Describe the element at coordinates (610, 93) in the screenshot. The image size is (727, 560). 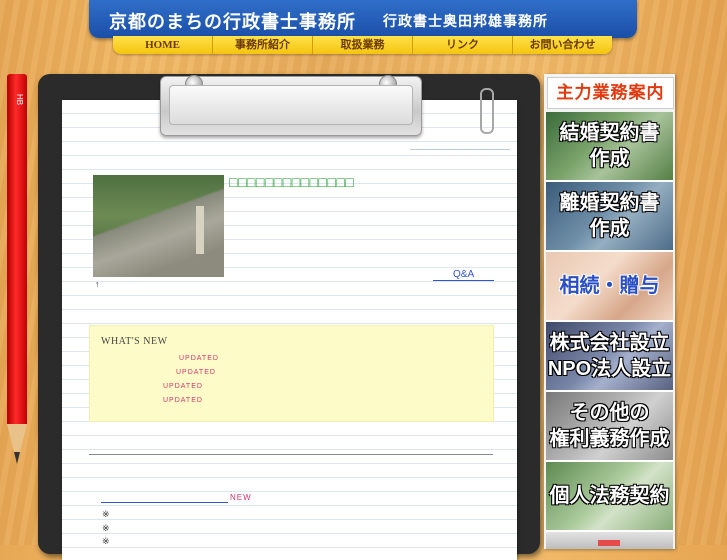
I see `sidebar-title: 主力業務案内` at that location.